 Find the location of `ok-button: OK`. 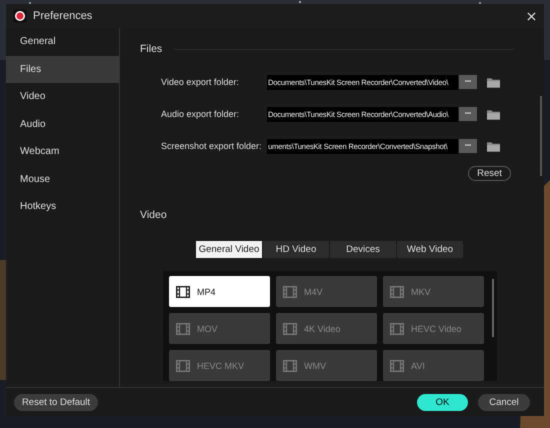

ok-button: OK is located at coordinates (442, 402).